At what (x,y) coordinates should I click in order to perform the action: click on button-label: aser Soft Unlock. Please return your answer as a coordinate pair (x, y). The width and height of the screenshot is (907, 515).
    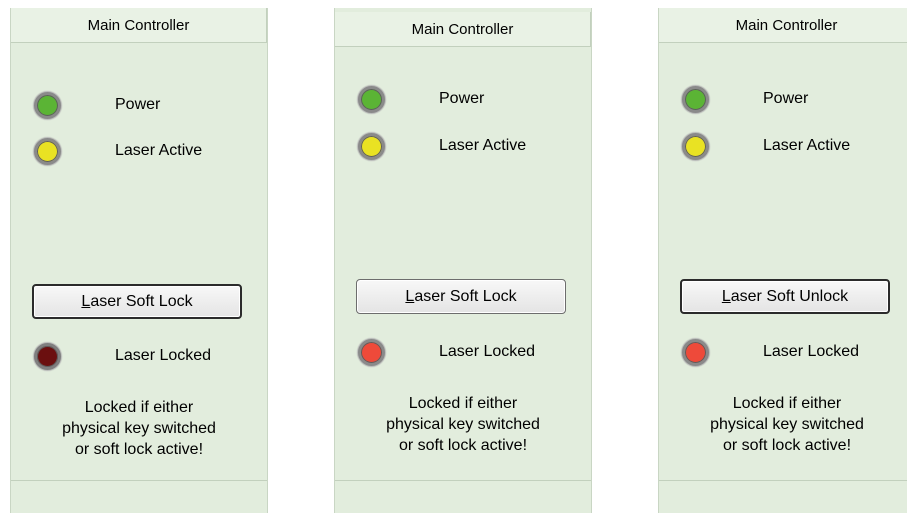
    Looking at the image, I should click on (789, 296).